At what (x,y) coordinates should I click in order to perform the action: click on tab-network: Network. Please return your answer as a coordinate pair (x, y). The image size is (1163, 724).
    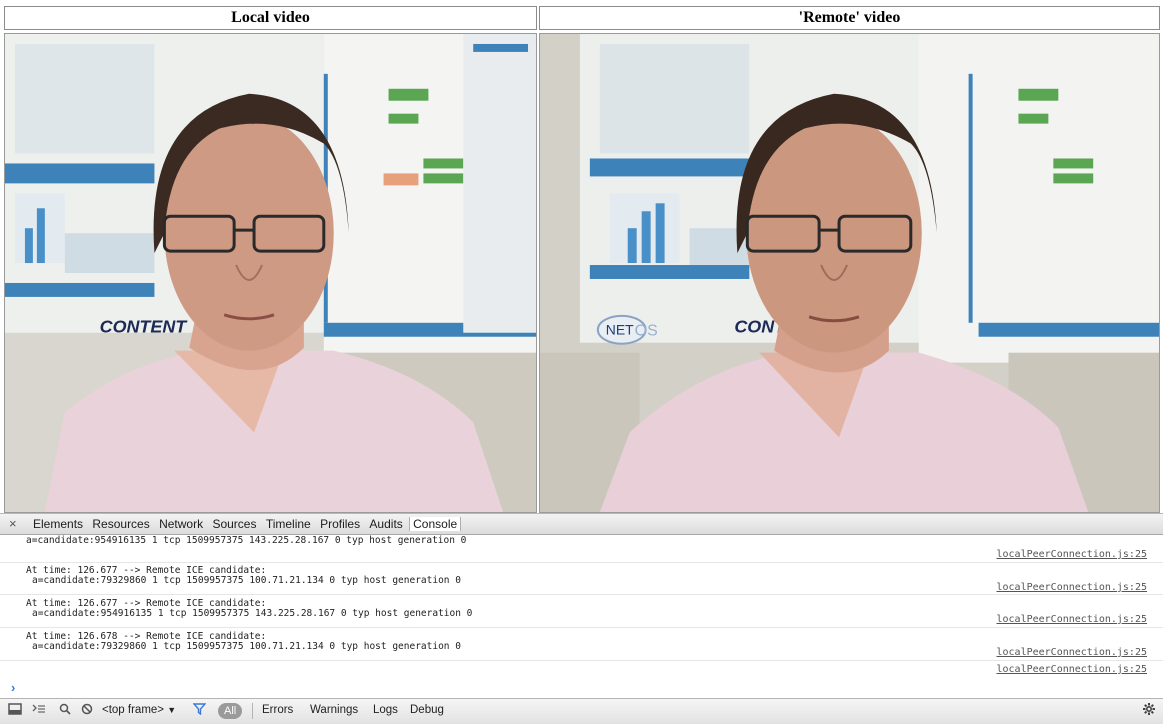
    Looking at the image, I should click on (181, 524).